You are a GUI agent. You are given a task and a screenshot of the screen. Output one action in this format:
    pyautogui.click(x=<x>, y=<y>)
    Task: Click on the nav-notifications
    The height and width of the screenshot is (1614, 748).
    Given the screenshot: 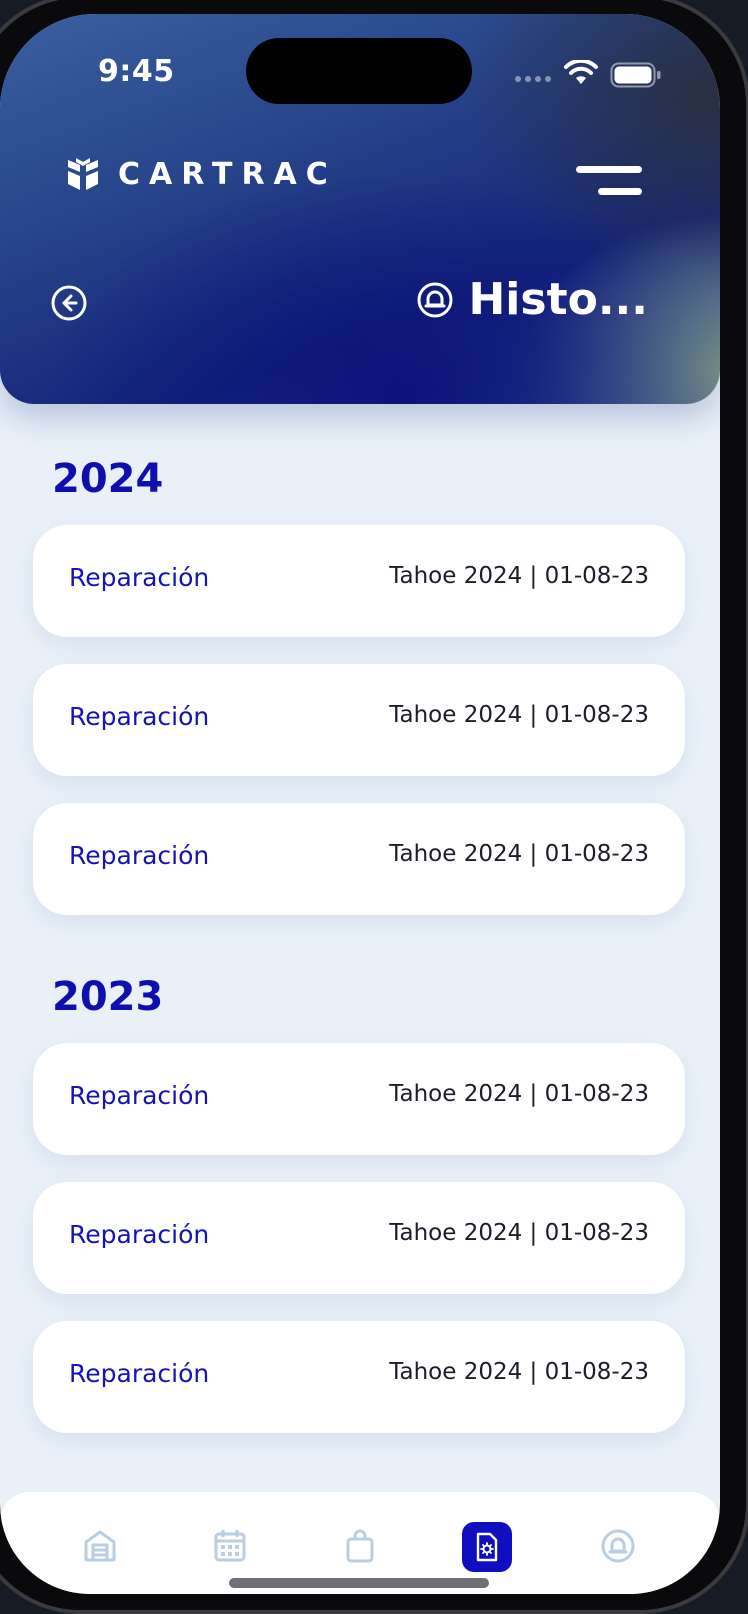 What is the action you would take?
    pyautogui.click(x=618, y=1546)
    